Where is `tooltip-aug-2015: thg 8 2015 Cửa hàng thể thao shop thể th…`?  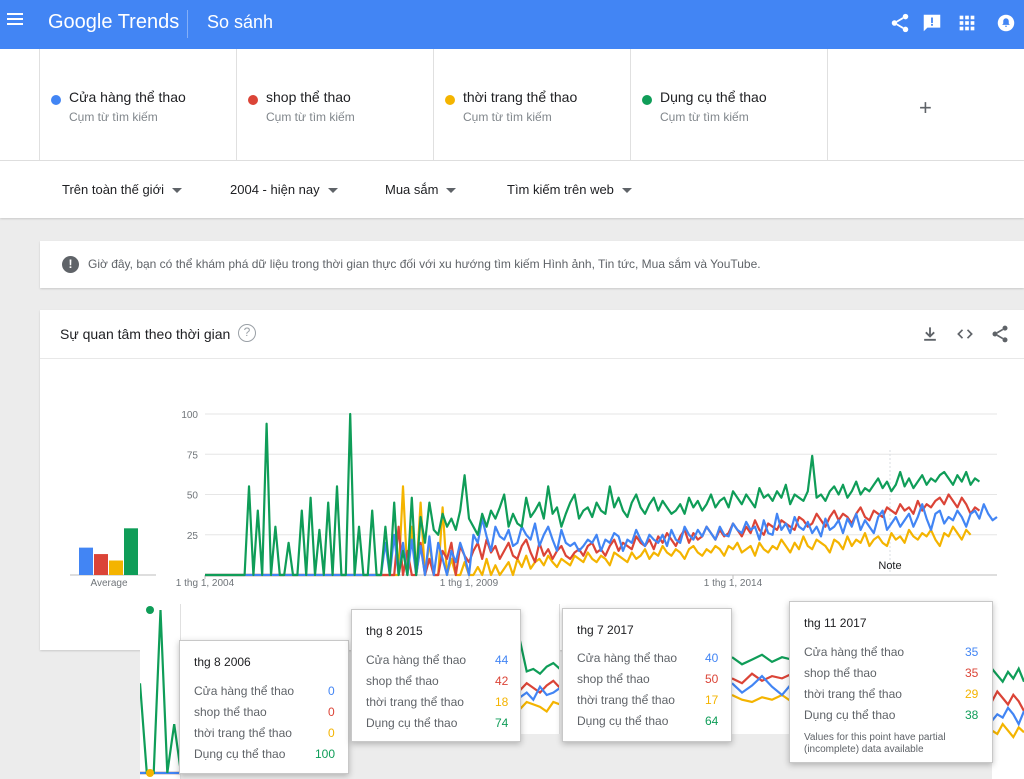
tooltip-aug-2015: thg 8 2015 Cửa hàng thể thao shop thể th… is located at coordinates (436, 675).